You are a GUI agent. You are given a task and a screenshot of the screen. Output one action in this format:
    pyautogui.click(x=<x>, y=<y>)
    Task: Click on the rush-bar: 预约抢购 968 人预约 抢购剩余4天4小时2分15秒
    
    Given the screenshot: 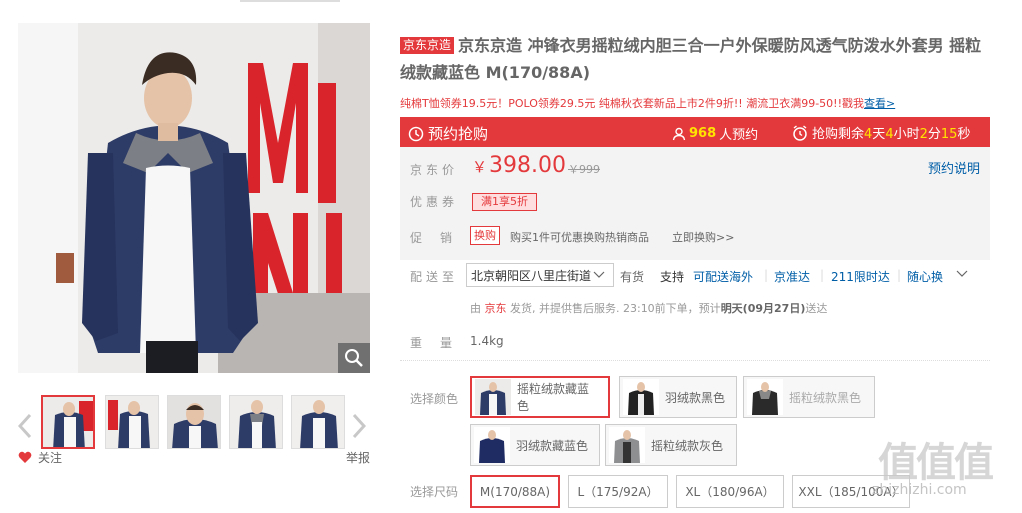 What is the action you would take?
    pyautogui.click(x=695, y=132)
    